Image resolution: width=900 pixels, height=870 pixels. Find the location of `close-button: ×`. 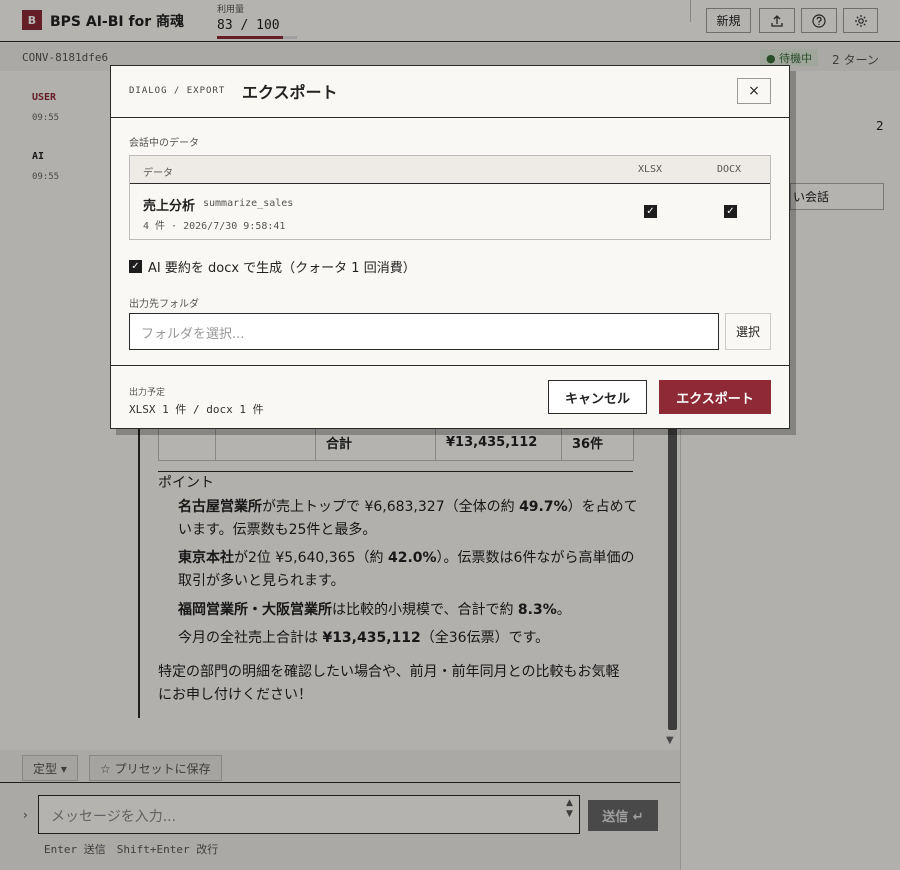

close-button: × is located at coordinates (754, 91).